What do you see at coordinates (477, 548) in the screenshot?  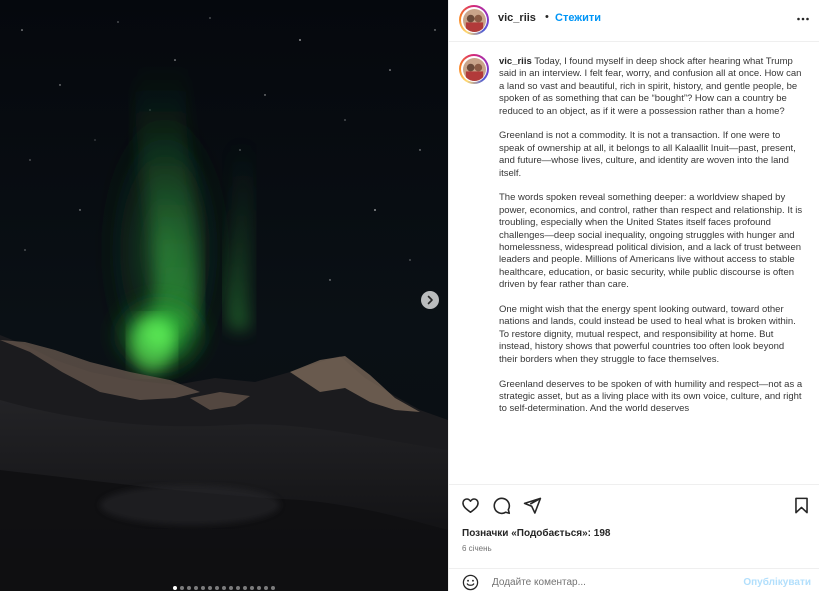 I see `post-date: 6 січень` at bounding box center [477, 548].